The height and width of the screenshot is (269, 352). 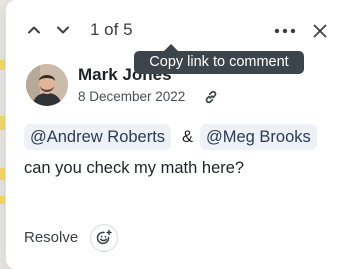 What do you see at coordinates (171, 47) in the screenshot?
I see `tooltip-arrow` at bounding box center [171, 47].